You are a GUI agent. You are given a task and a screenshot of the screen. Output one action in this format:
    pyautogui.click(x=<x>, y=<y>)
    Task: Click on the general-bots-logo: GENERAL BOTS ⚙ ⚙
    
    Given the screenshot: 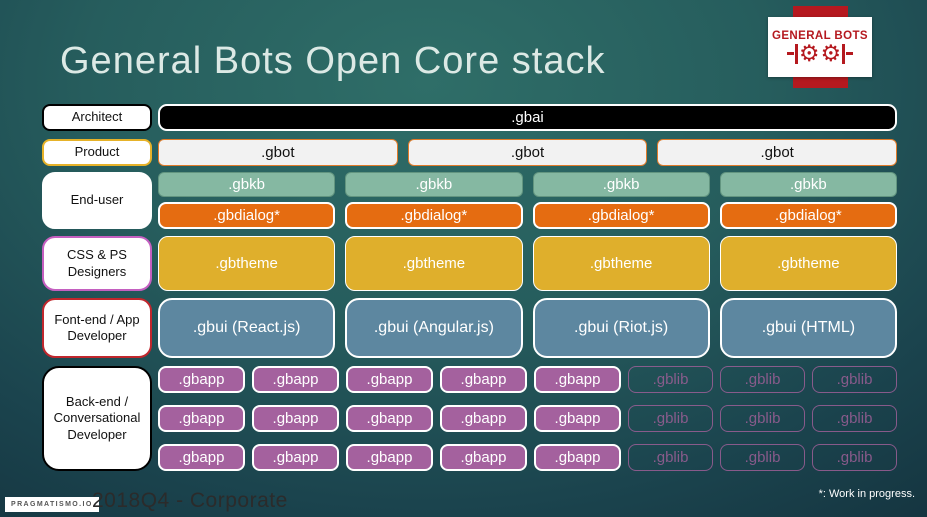 What is the action you would take?
    pyautogui.click(x=820, y=47)
    